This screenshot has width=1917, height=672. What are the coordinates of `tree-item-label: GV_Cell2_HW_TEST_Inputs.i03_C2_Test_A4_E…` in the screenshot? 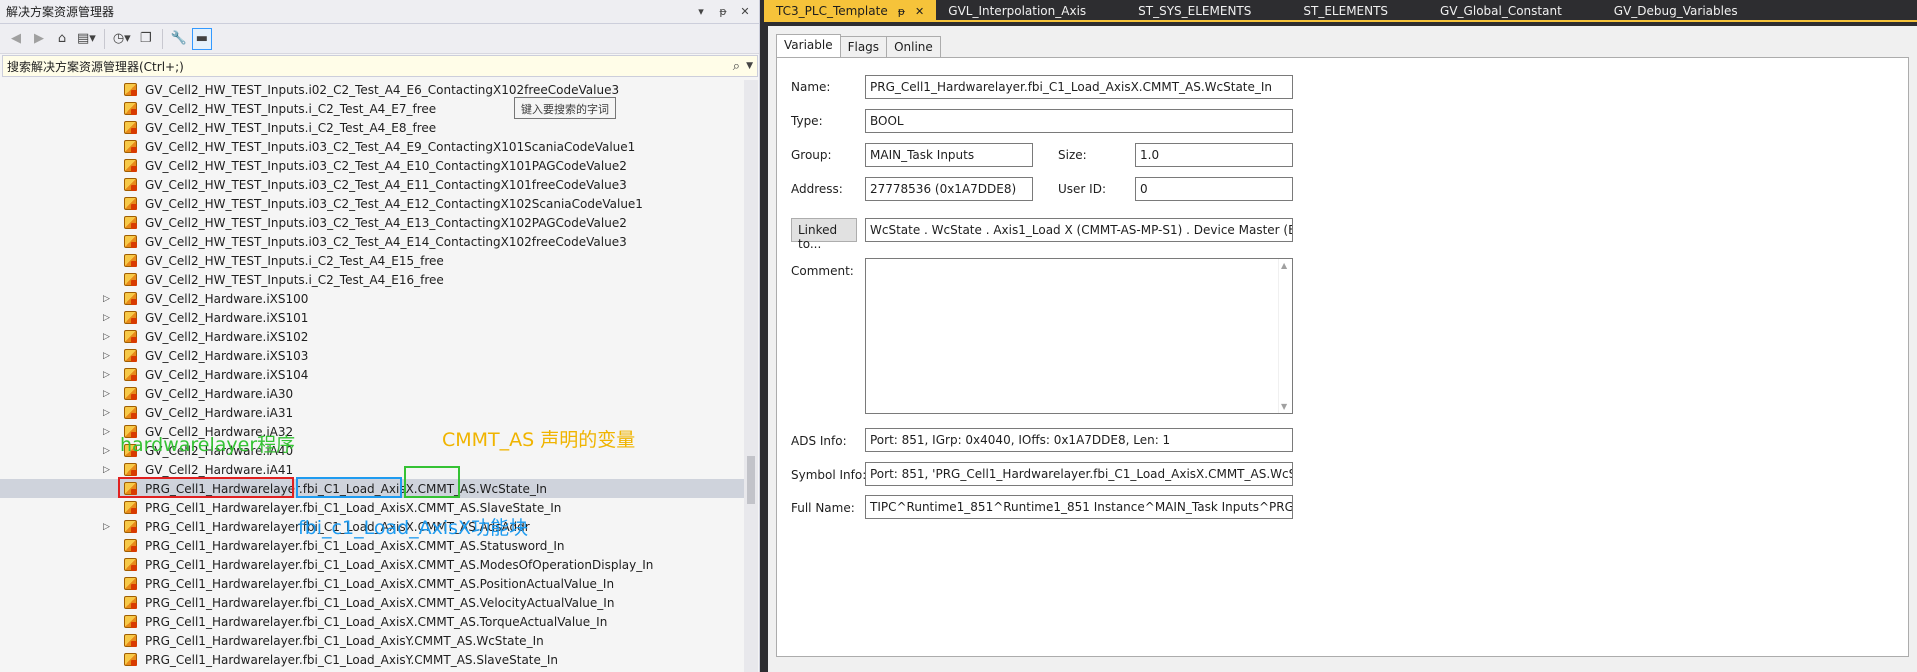 It's located at (386, 222).